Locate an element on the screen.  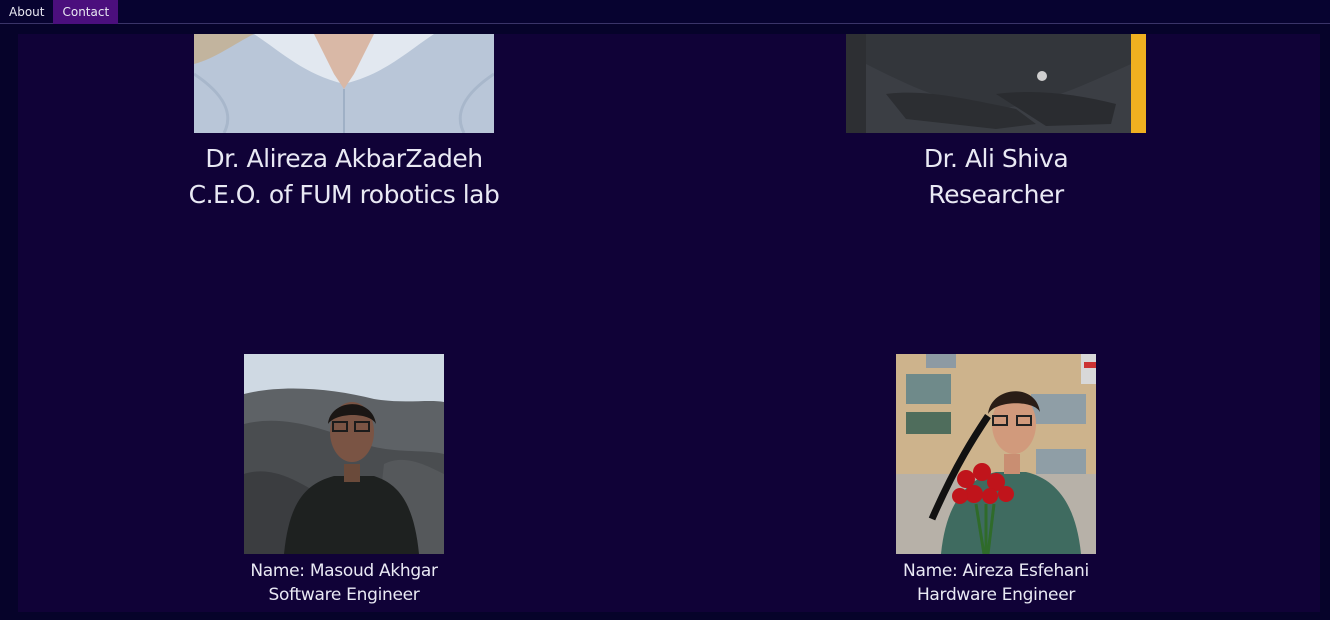
nav-contact-link: Contact is located at coordinates (86, 12).